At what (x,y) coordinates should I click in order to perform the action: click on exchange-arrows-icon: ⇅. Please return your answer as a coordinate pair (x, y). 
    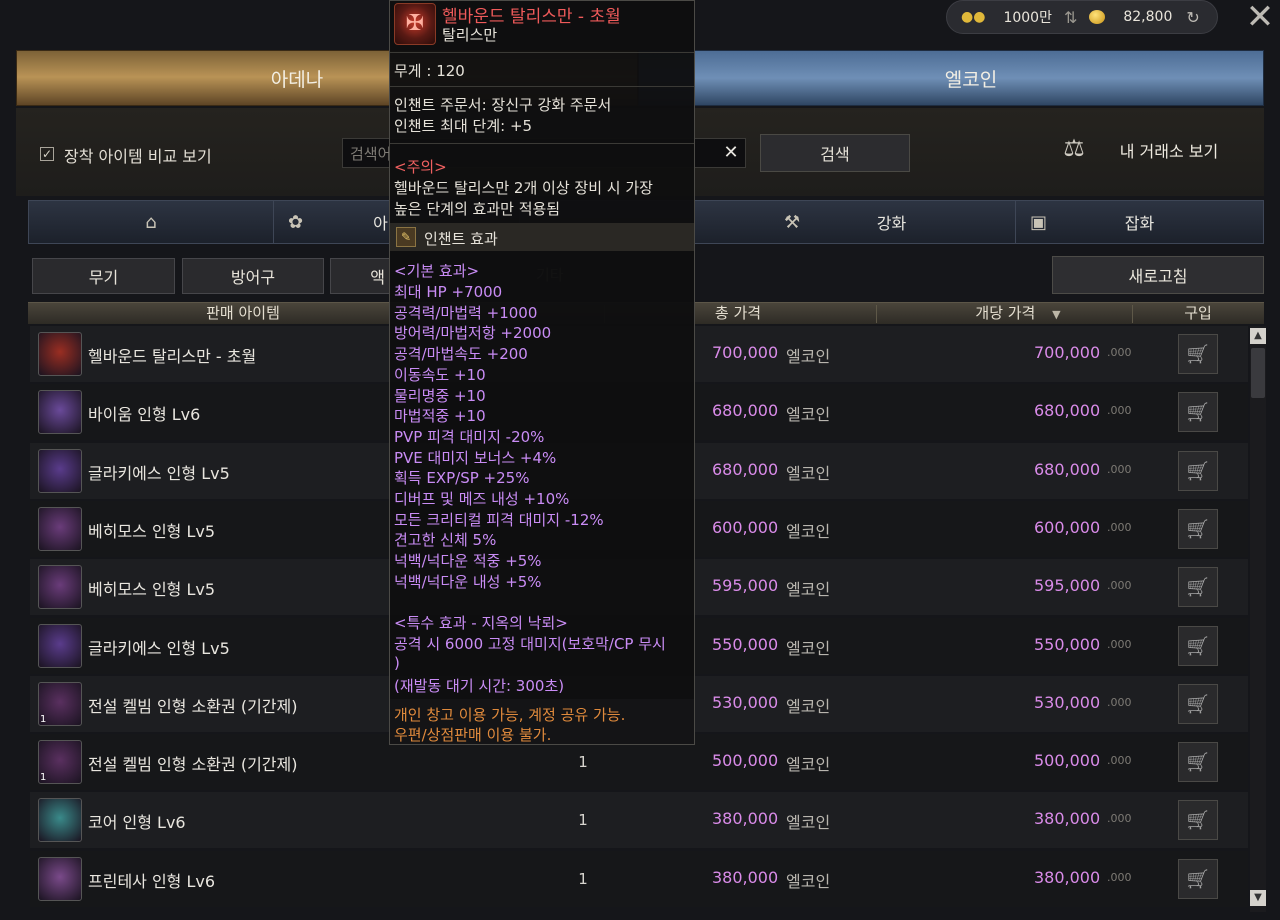
    Looking at the image, I should click on (1070, 17).